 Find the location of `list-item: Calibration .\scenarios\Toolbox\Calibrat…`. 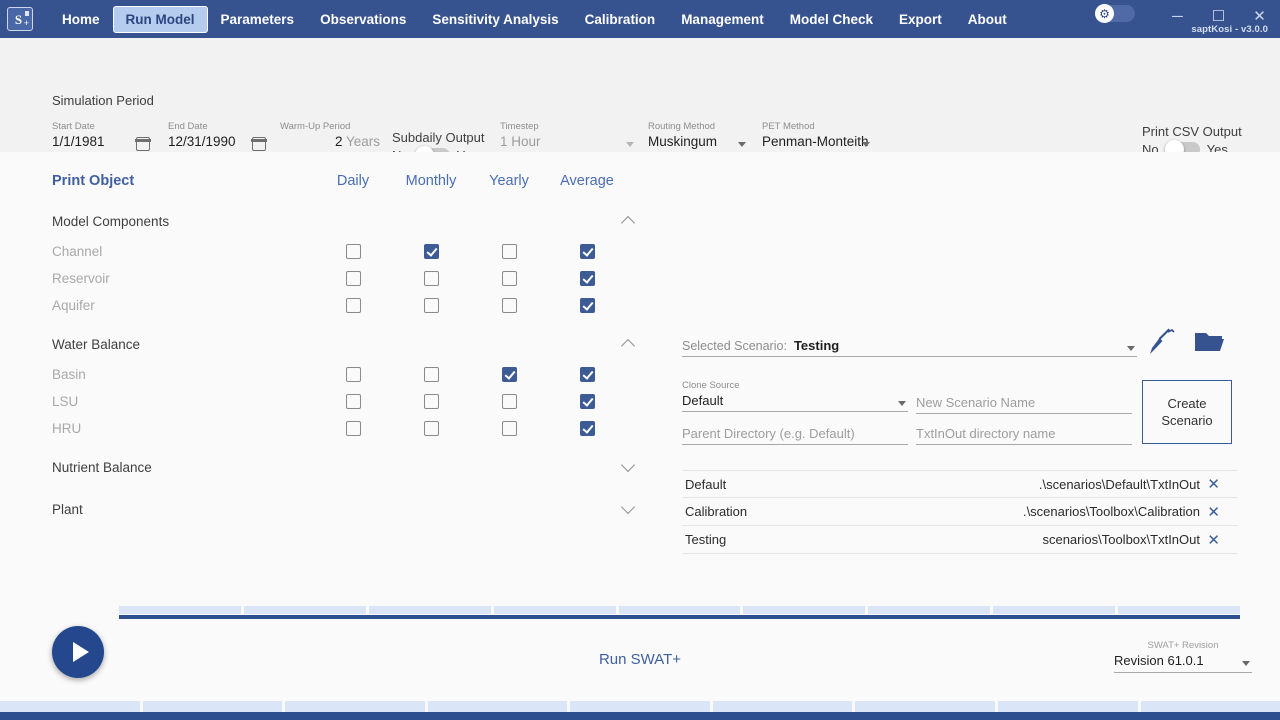

list-item: Calibration .\scenarios\Toolbox\Calibrat… is located at coordinates (960, 512).